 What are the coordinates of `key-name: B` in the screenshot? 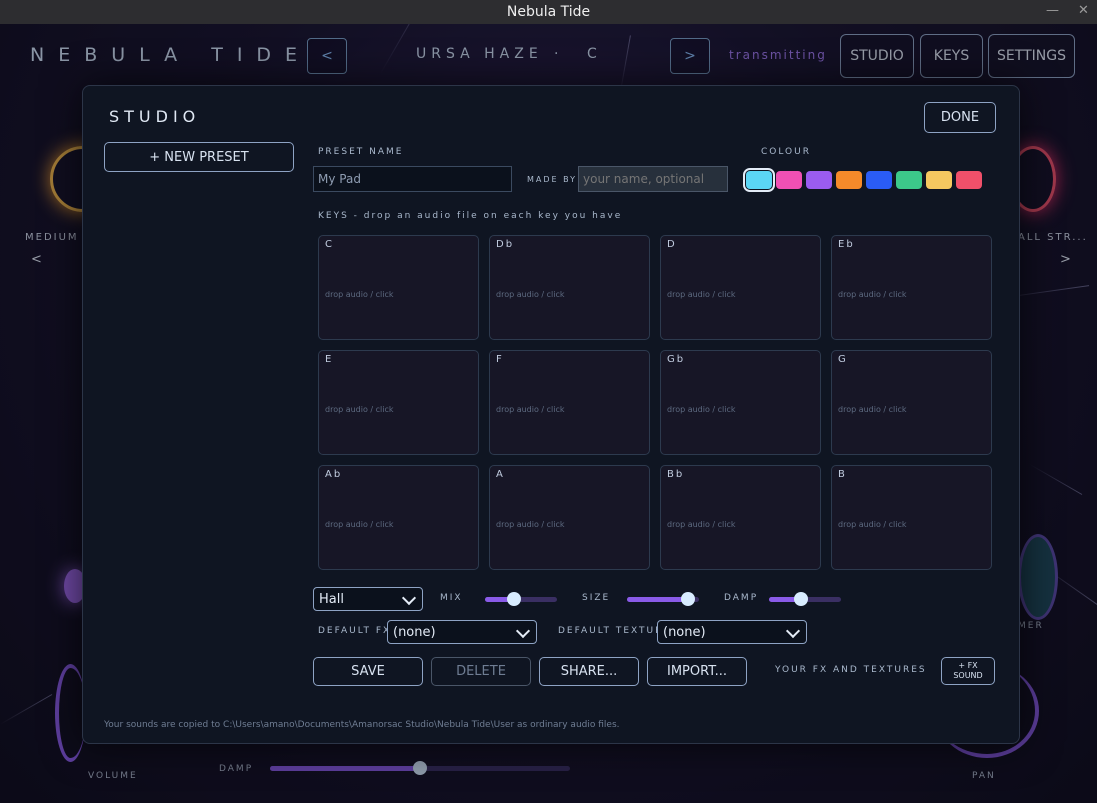 It's located at (842, 474).